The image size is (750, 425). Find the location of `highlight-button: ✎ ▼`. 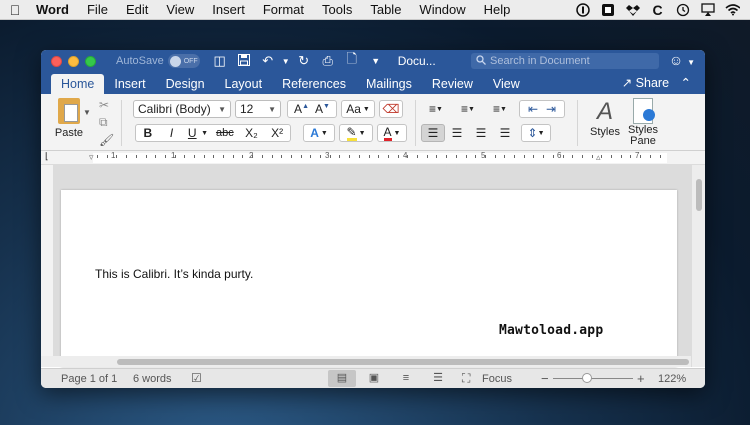

highlight-button: ✎ ▼ is located at coordinates (356, 133).